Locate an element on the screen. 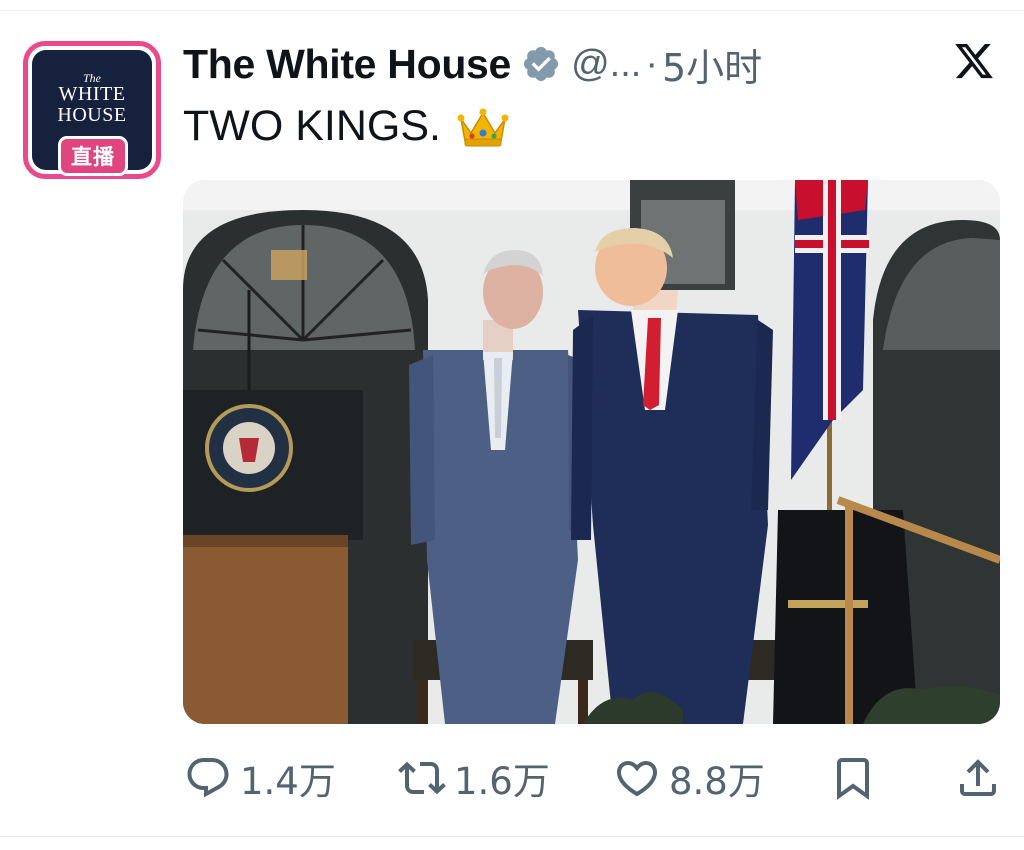 The width and height of the screenshot is (1024, 850). like-button: 8.8万 is located at coordinates (689, 778).